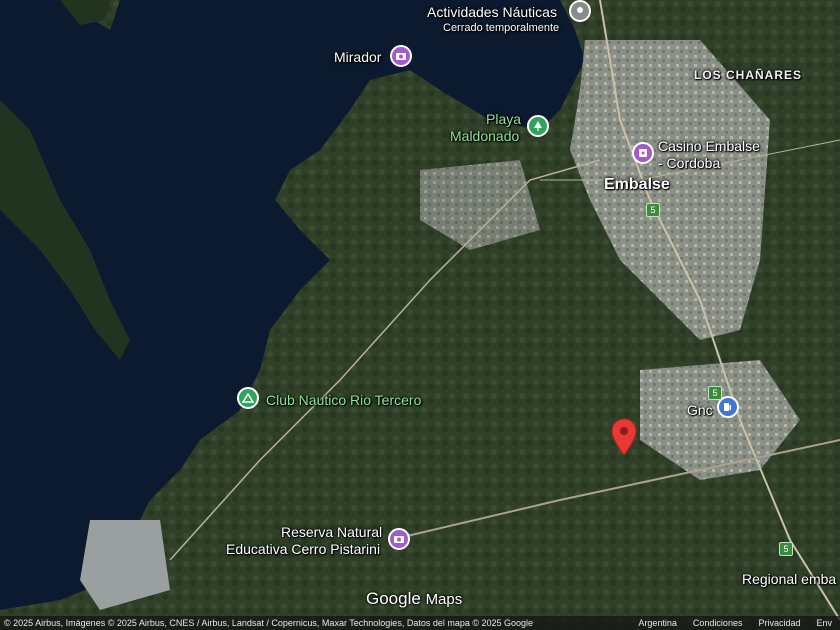  I want to click on actividades-pin, so click(580, 11).